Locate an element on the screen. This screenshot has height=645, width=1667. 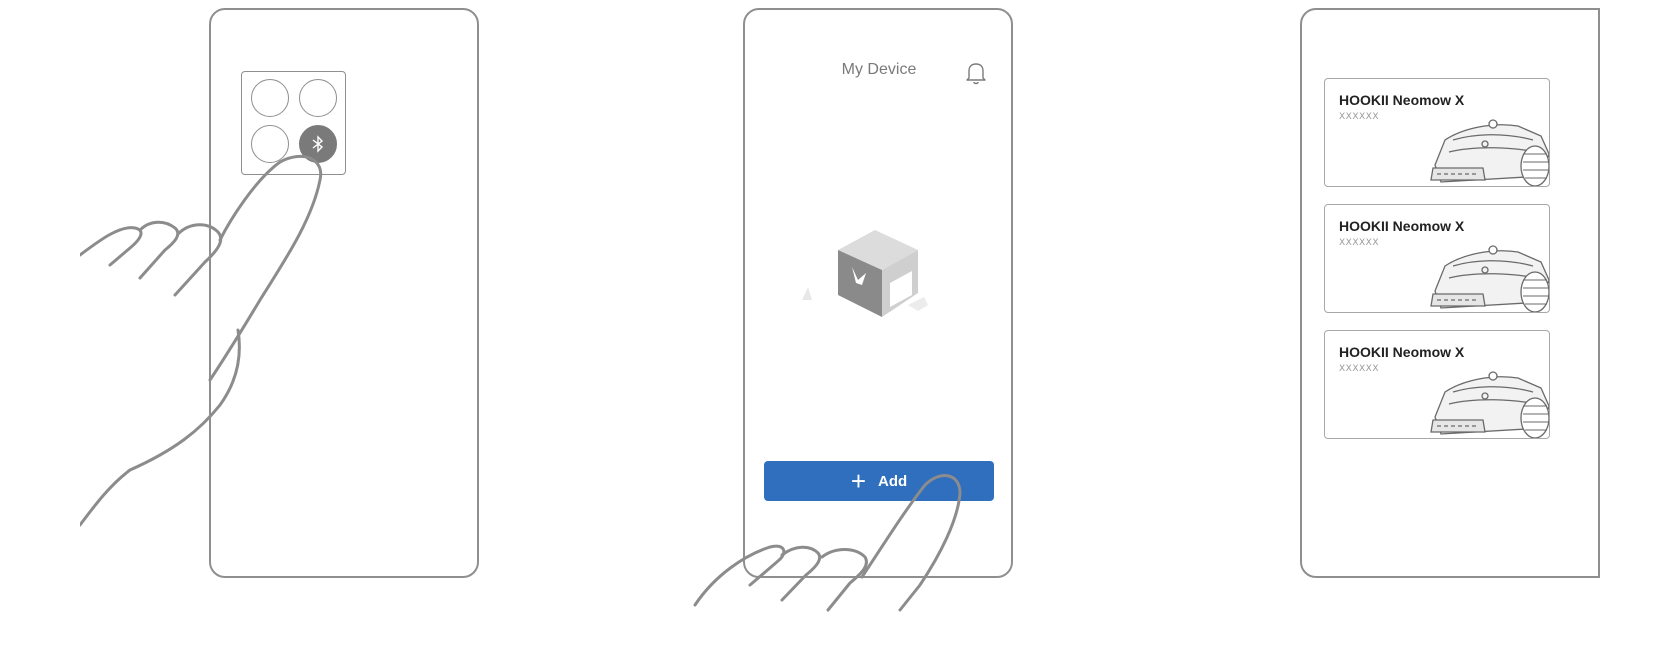
empty-device-illustration is located at coordinates (865, 273).